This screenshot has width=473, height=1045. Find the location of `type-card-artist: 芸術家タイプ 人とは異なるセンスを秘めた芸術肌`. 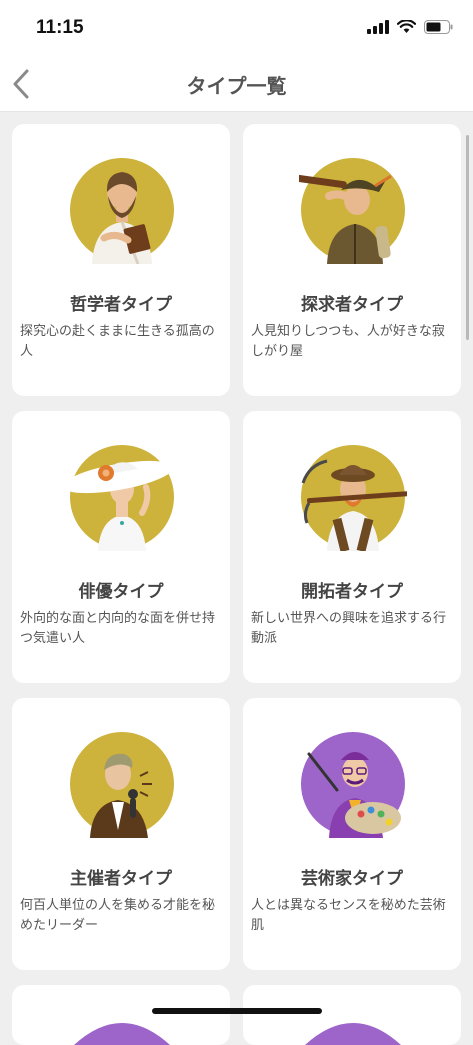

type-card-artist: 芸術家タイプ 人とは異なるセンスを秘めた芸術肌 is located at coordinates (352, 834).